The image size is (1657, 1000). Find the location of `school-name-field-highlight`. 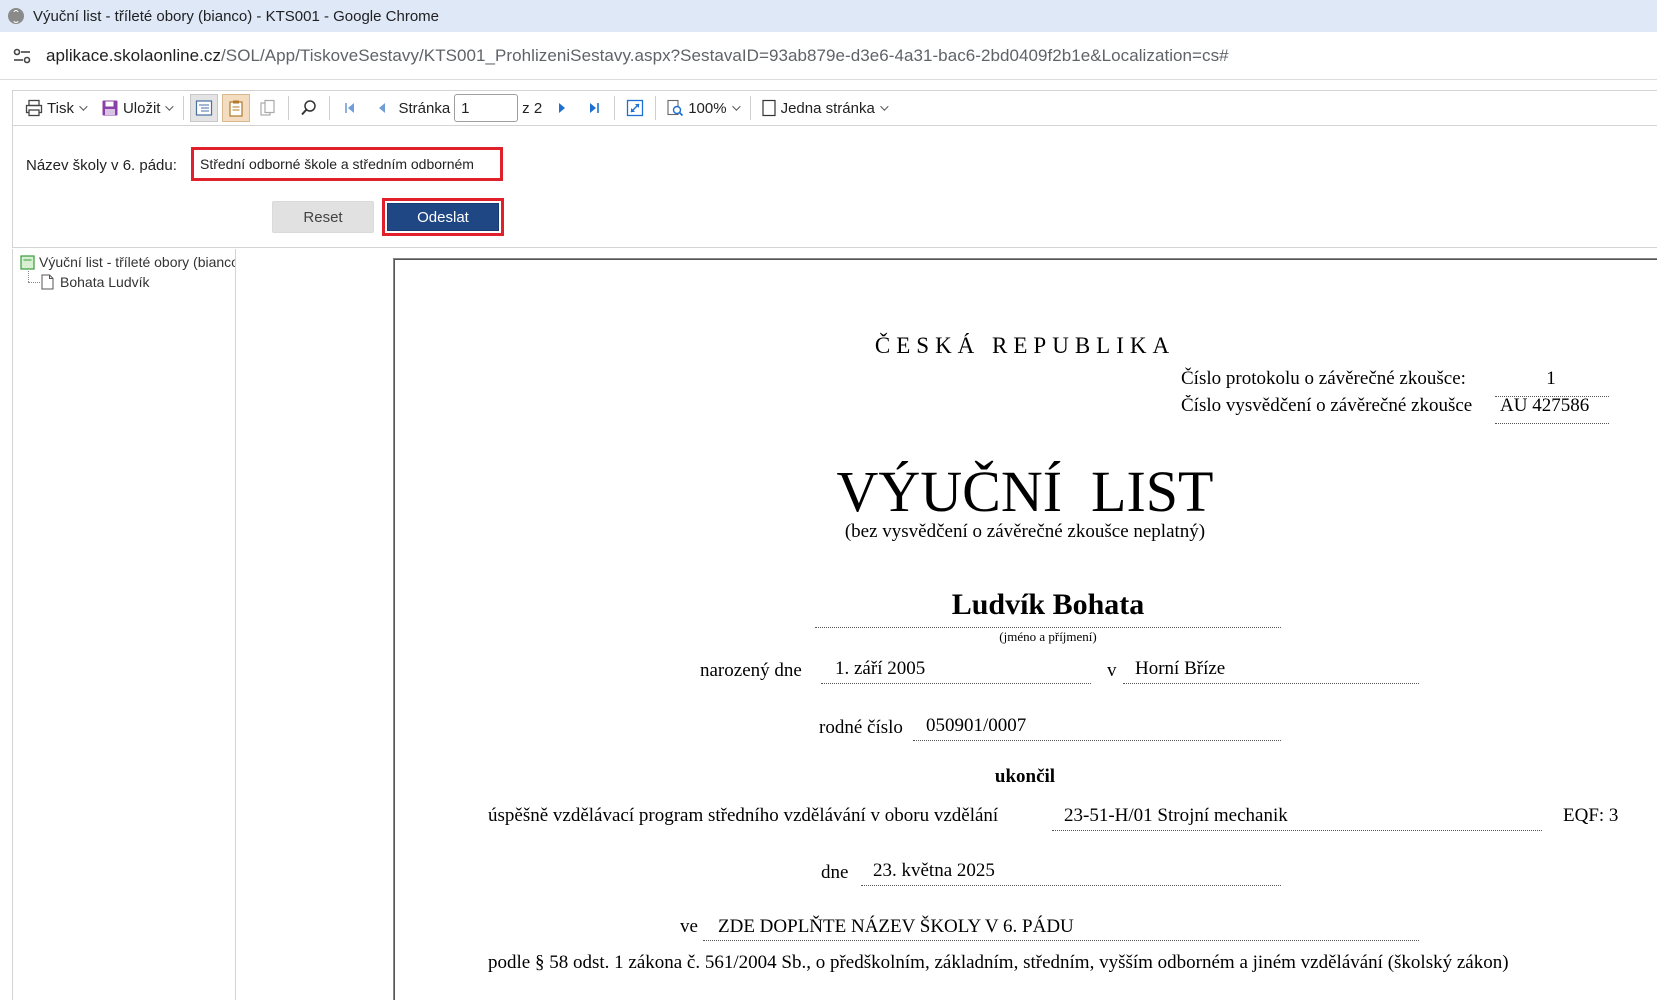

school-name-field-highlight is located at coordinates (347, 164).